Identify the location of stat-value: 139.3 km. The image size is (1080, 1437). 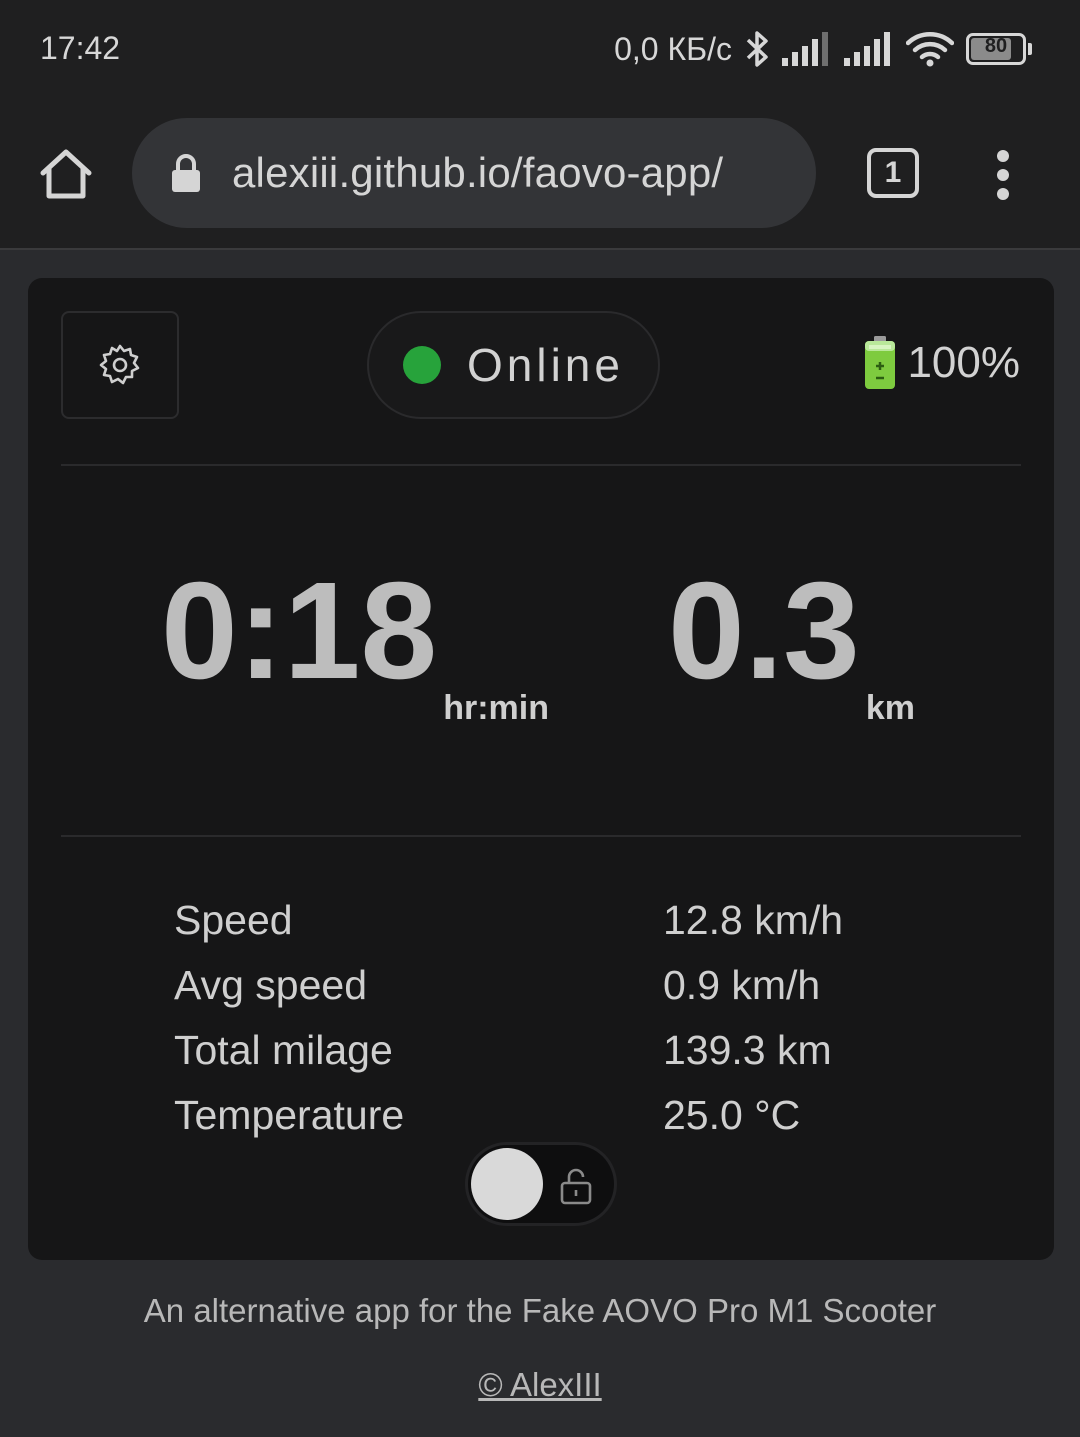
(747, 1050).